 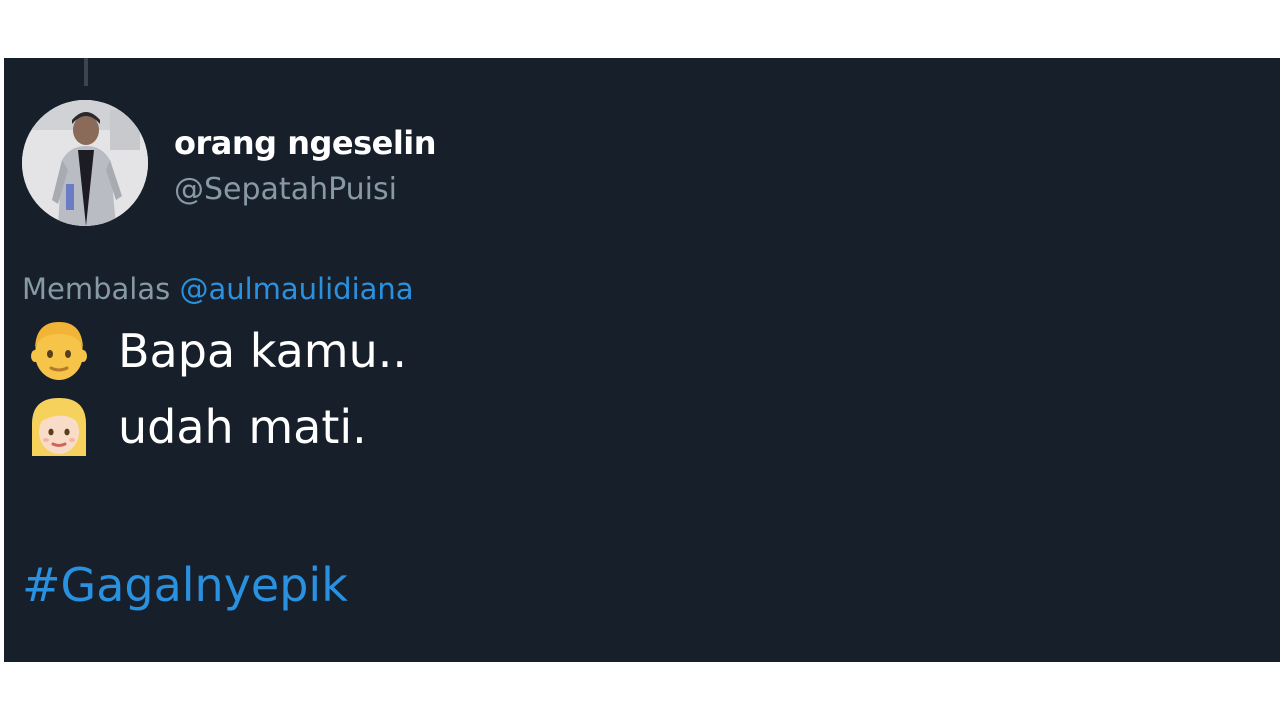 What do you see at coordinates (262, 351) in the screenshot?
I see `tweet-text-line-1: Bapa kamu..` at bounding box center [262, 351].